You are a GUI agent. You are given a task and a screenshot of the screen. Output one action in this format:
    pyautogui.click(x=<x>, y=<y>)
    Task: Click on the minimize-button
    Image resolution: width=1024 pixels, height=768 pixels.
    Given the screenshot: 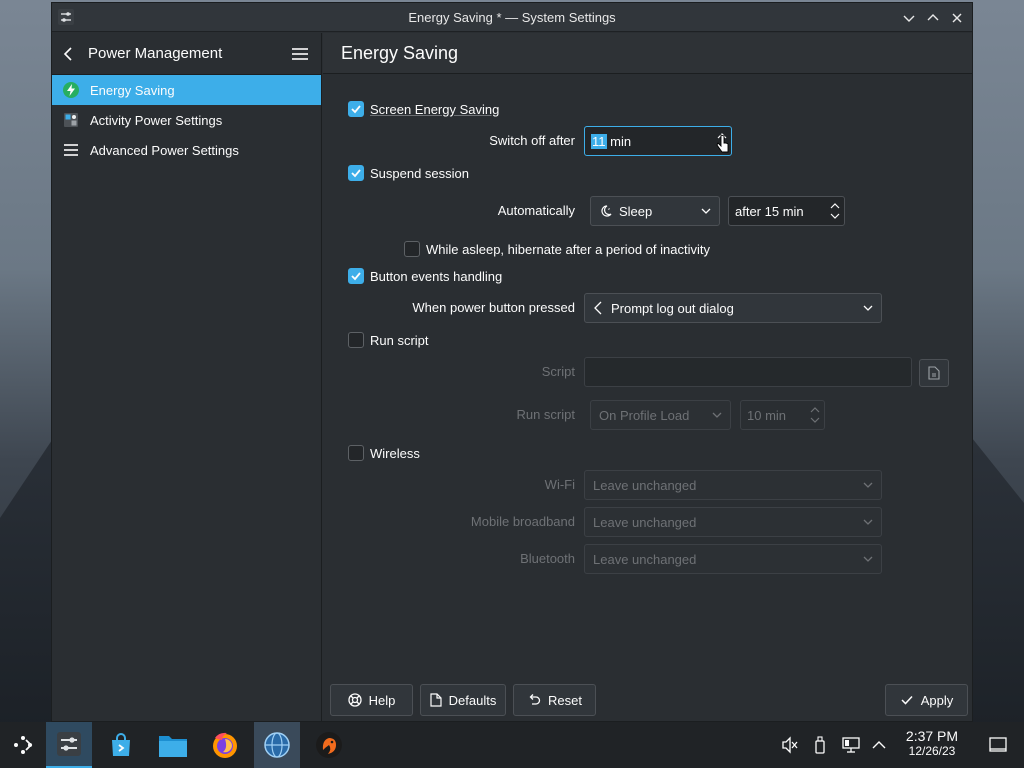 What is the action you would take?
    pyautogui.click(x=909, y=18)
    